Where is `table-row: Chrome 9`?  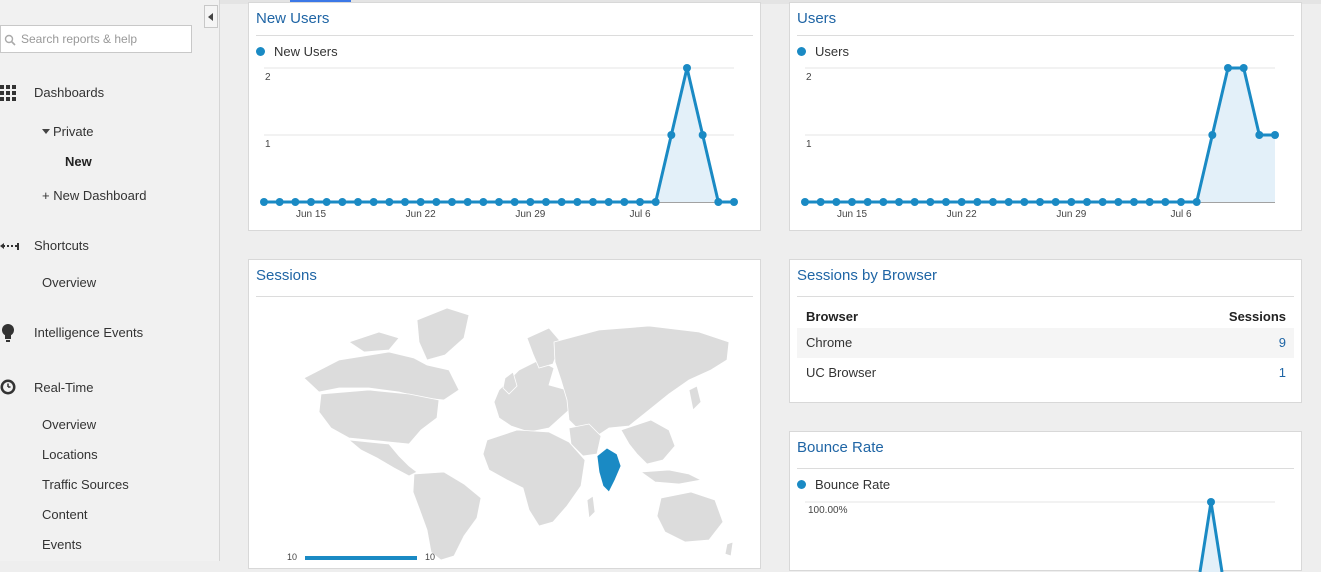 table-row: Chrome 9 is located at coordinates (1045, 343).